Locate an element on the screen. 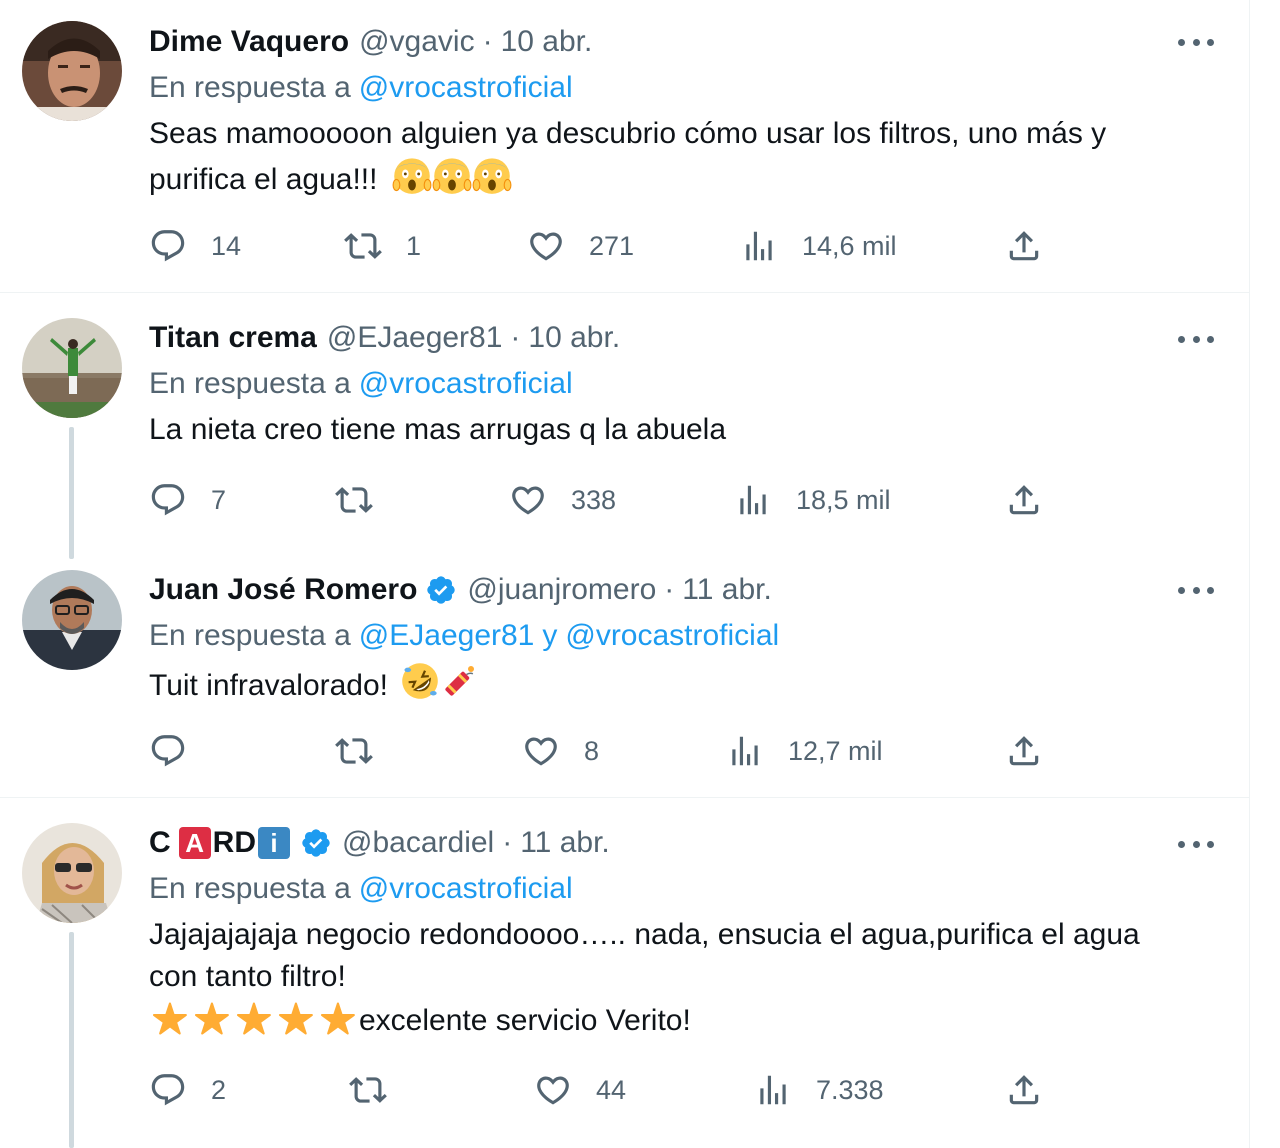 The width and height of the screenshot is (1280, 1148). views-button: 18,5 mil is located at coordinates (812, 500).